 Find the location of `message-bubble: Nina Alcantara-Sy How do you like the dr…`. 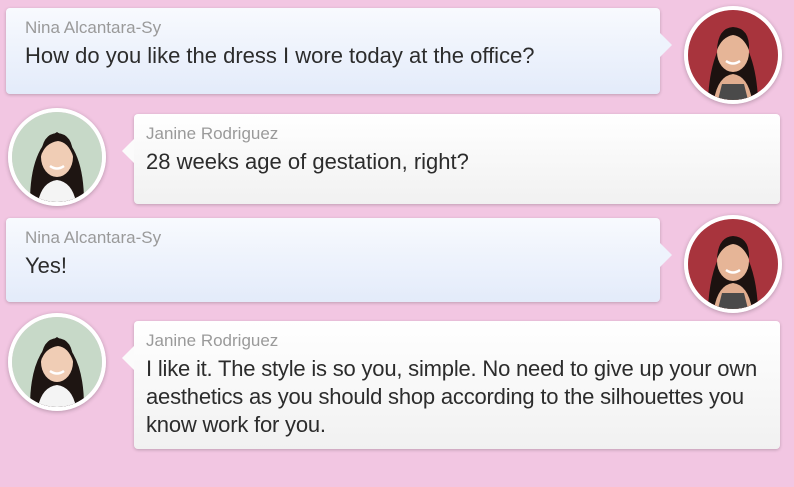

message-bubble: Nina Alcantara-Sy How do you like the dr… is located at coordinates (339, 51).